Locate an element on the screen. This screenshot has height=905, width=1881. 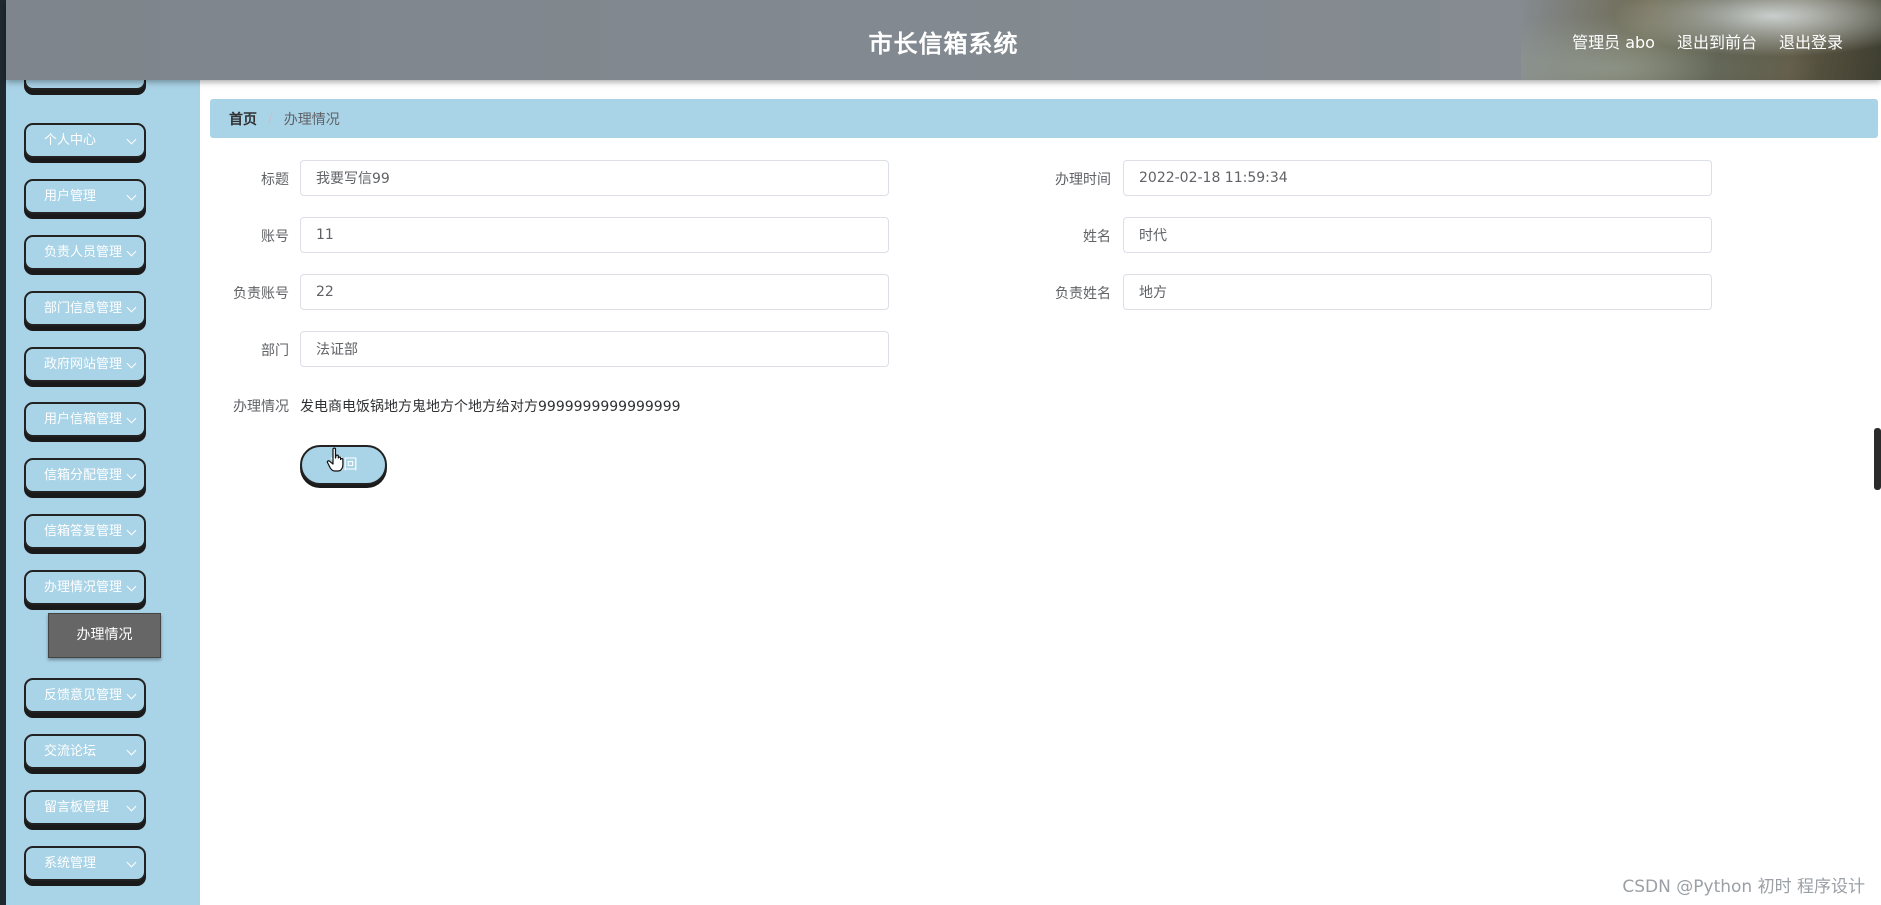
handle-time-input is located at coordinates (1417, 178).